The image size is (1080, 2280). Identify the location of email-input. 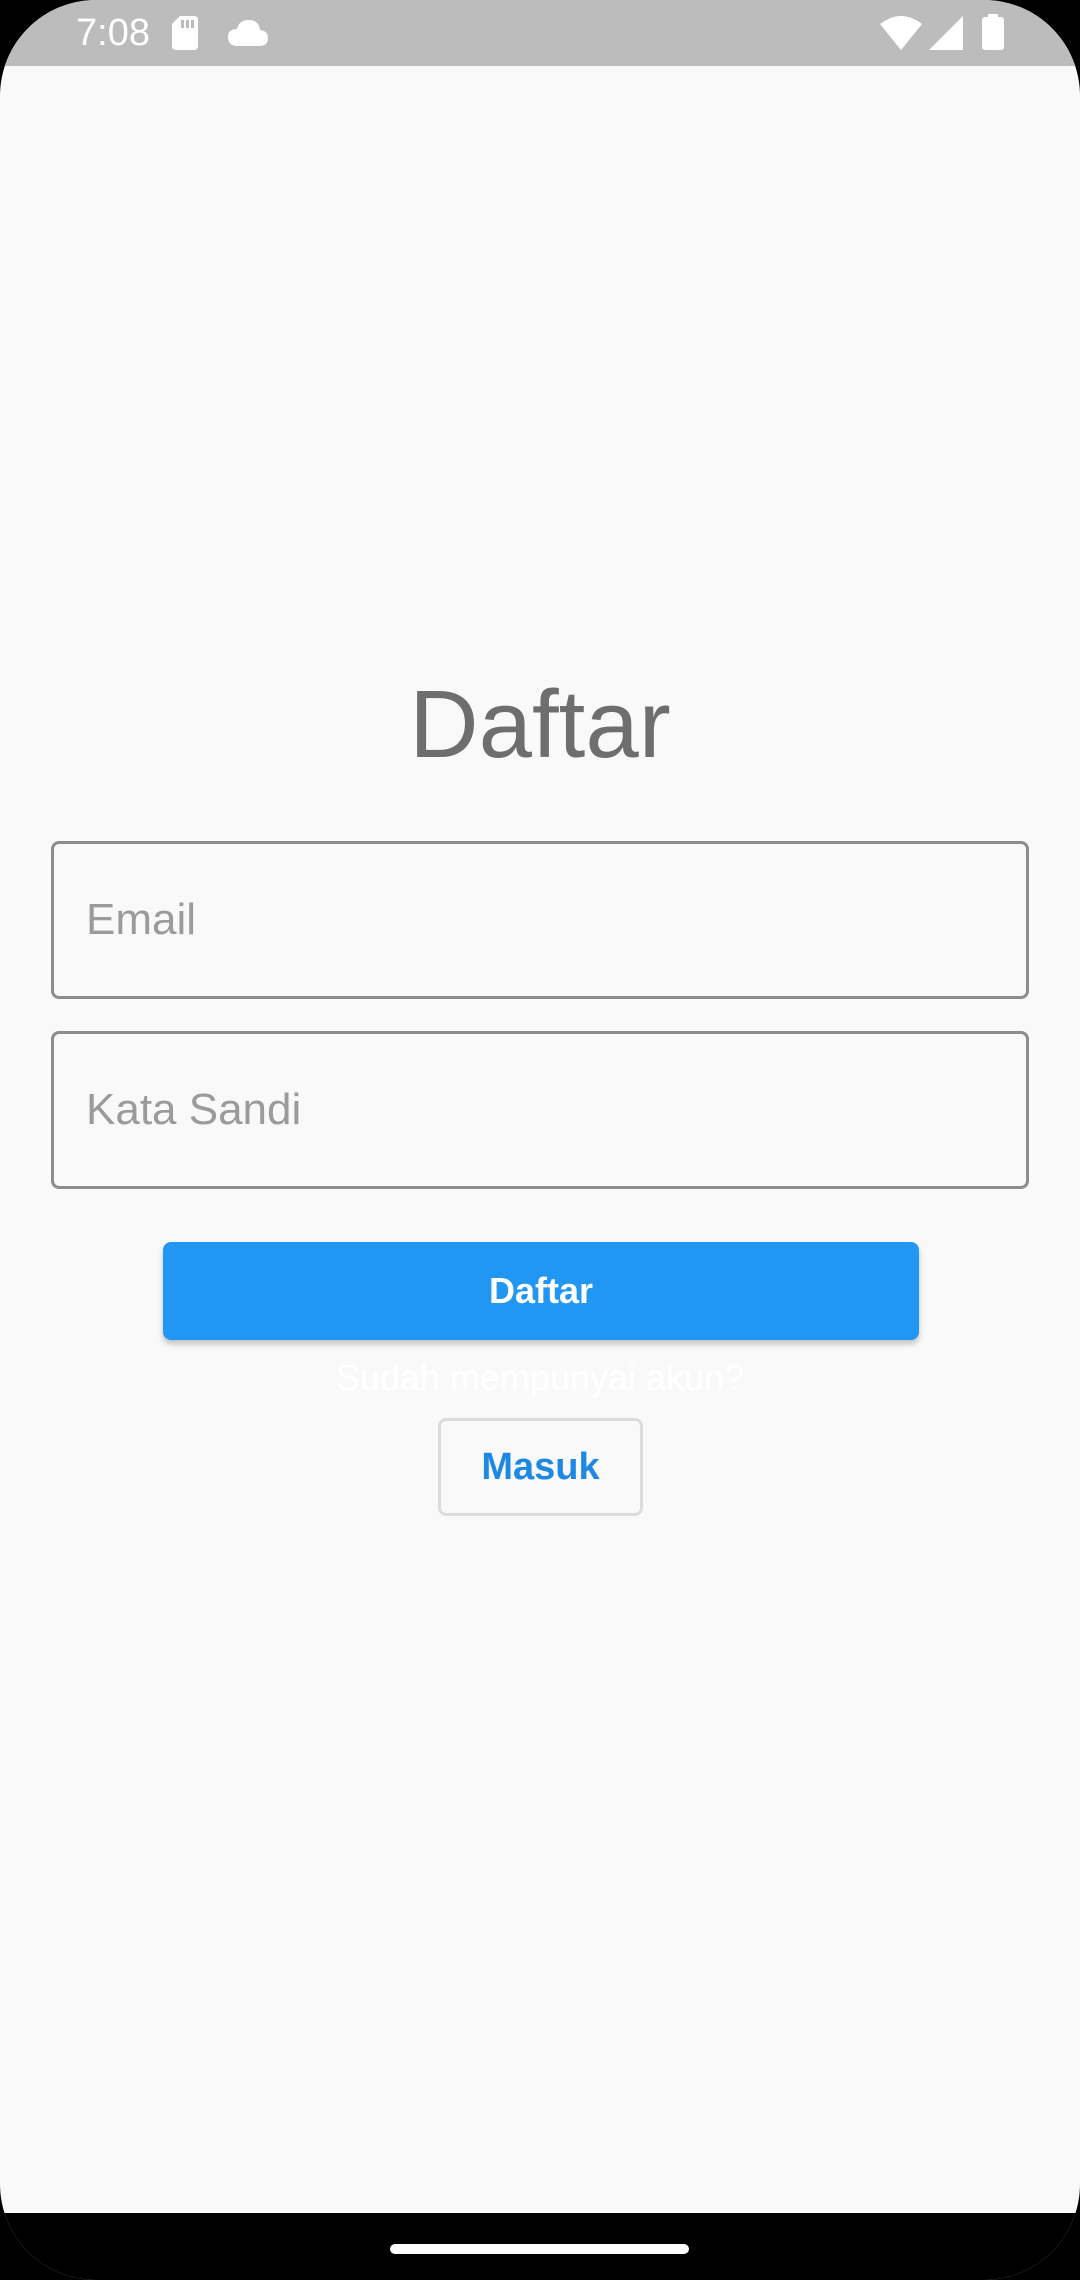
(540, 920).